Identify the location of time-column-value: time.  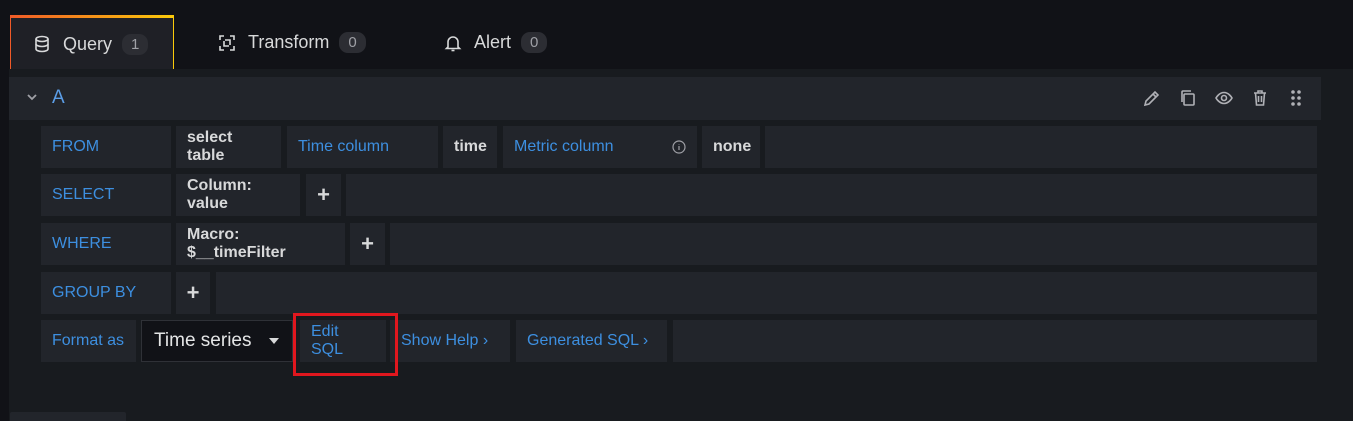
(470, 147).